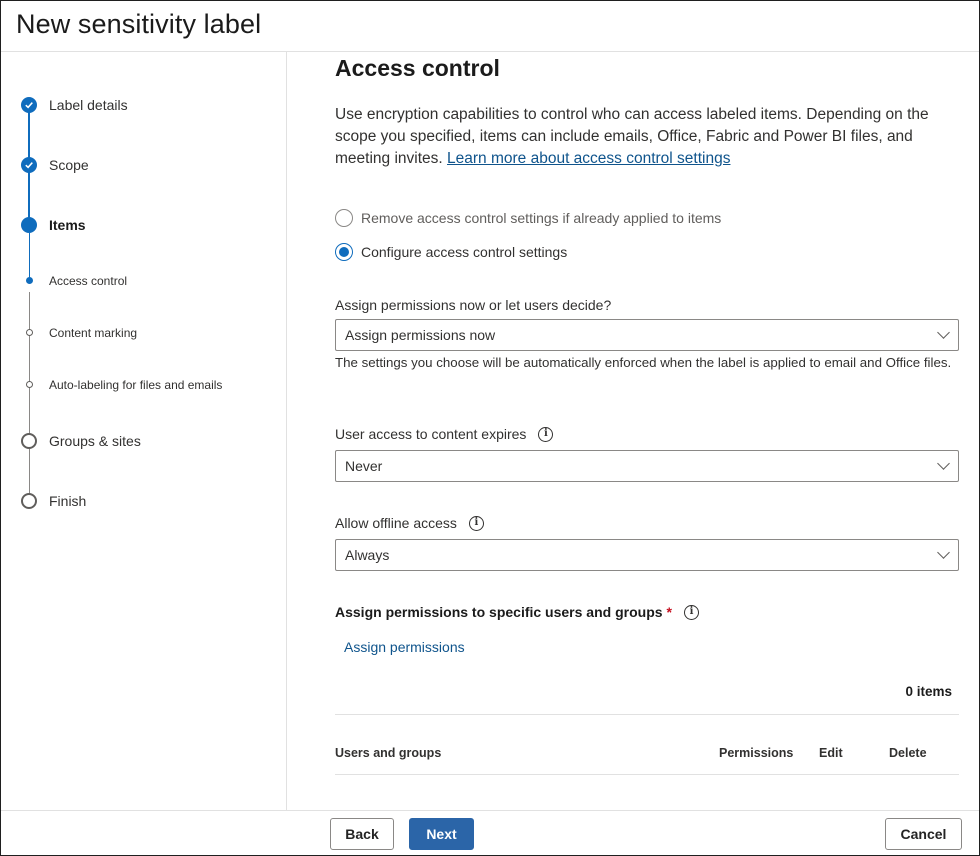  Describe the element at coordinates (95, 441) in the screenshot. I see `step-label: Groups & sites` at that location.